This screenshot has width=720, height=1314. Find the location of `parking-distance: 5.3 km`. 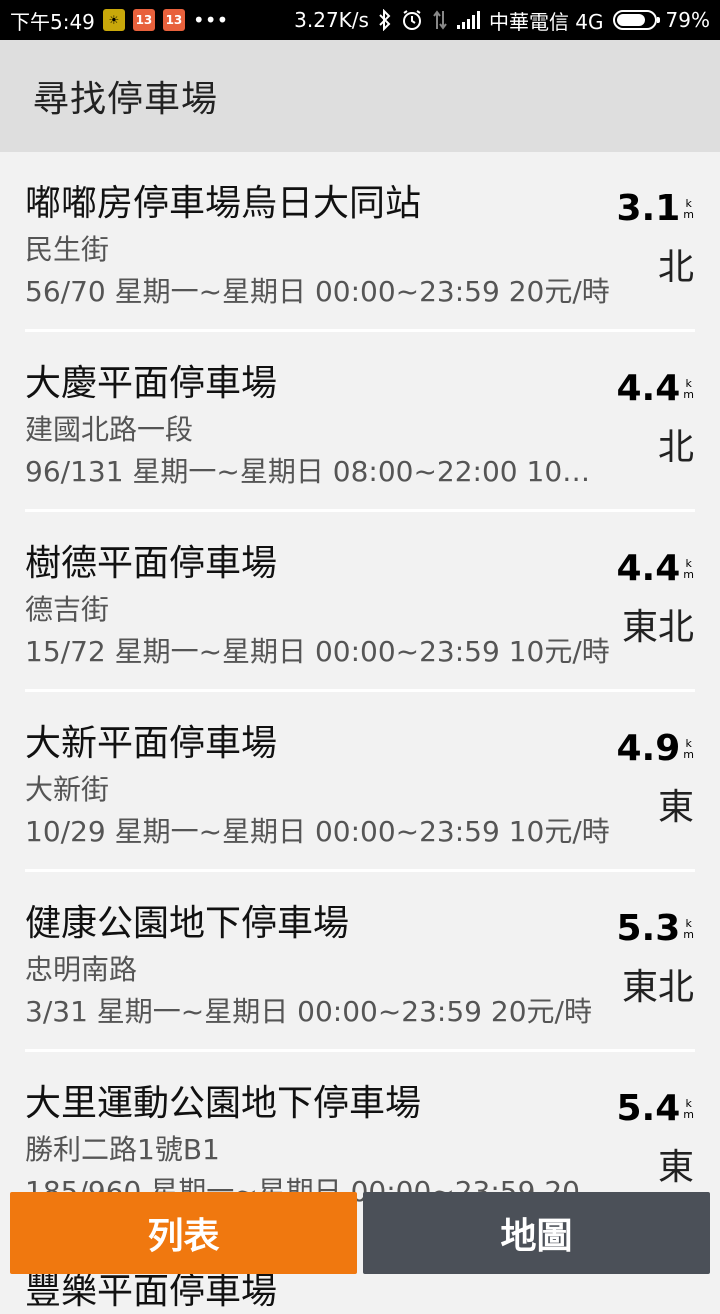

parking-distance: 5.3 km is located at coordinates (656, 928).